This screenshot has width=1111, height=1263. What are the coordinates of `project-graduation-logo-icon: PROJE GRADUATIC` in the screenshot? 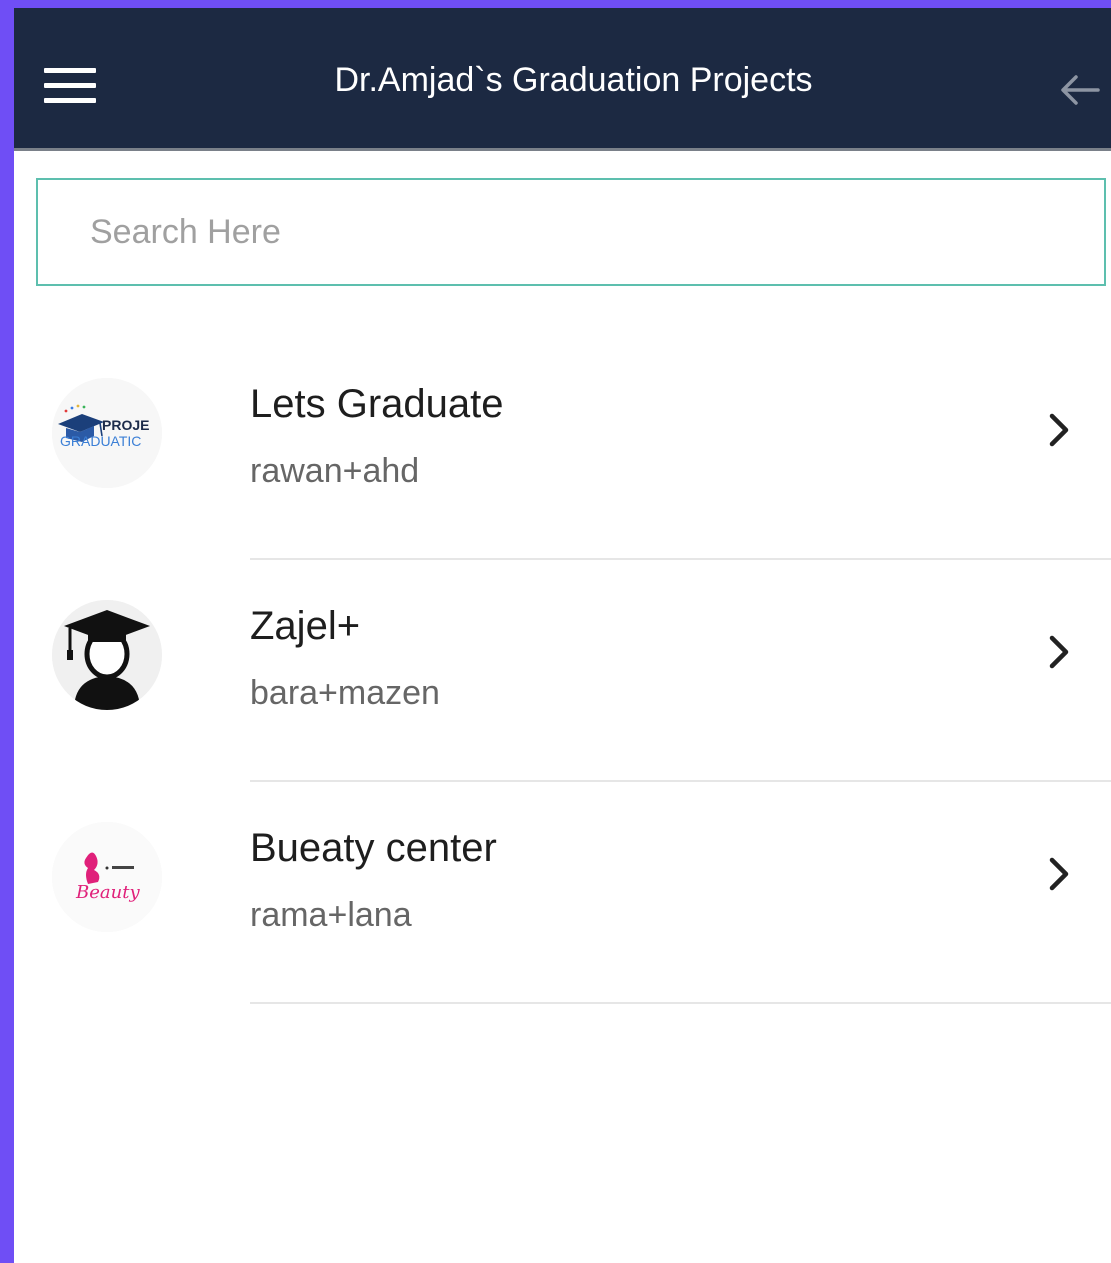 It's located at (107, 433).